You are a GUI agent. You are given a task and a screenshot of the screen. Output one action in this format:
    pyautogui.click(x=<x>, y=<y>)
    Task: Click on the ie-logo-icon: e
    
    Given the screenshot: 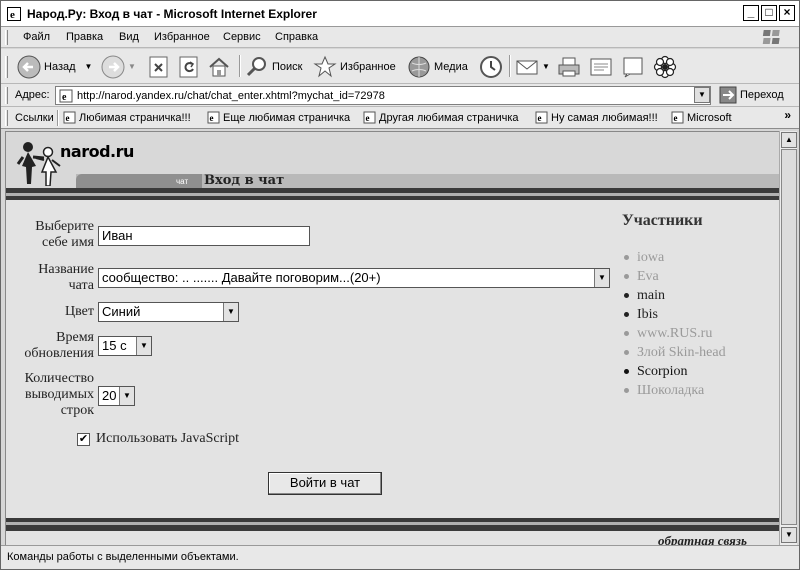 What is the action you would take?
    pyautogui.click(x=14, y=14)
    